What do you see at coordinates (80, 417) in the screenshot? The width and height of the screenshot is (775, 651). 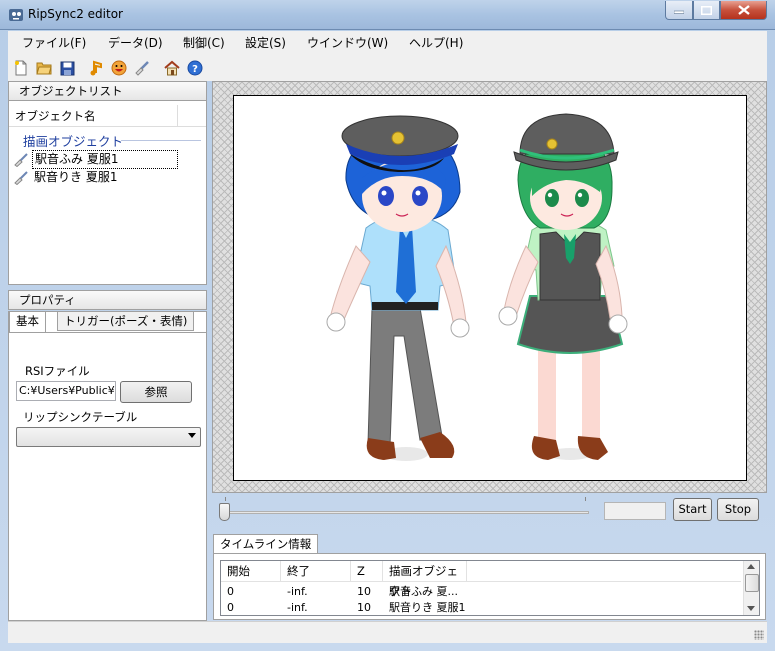 I see `lipsync-table-label: リップシンクテーブル` at bounding box center [80, 417].